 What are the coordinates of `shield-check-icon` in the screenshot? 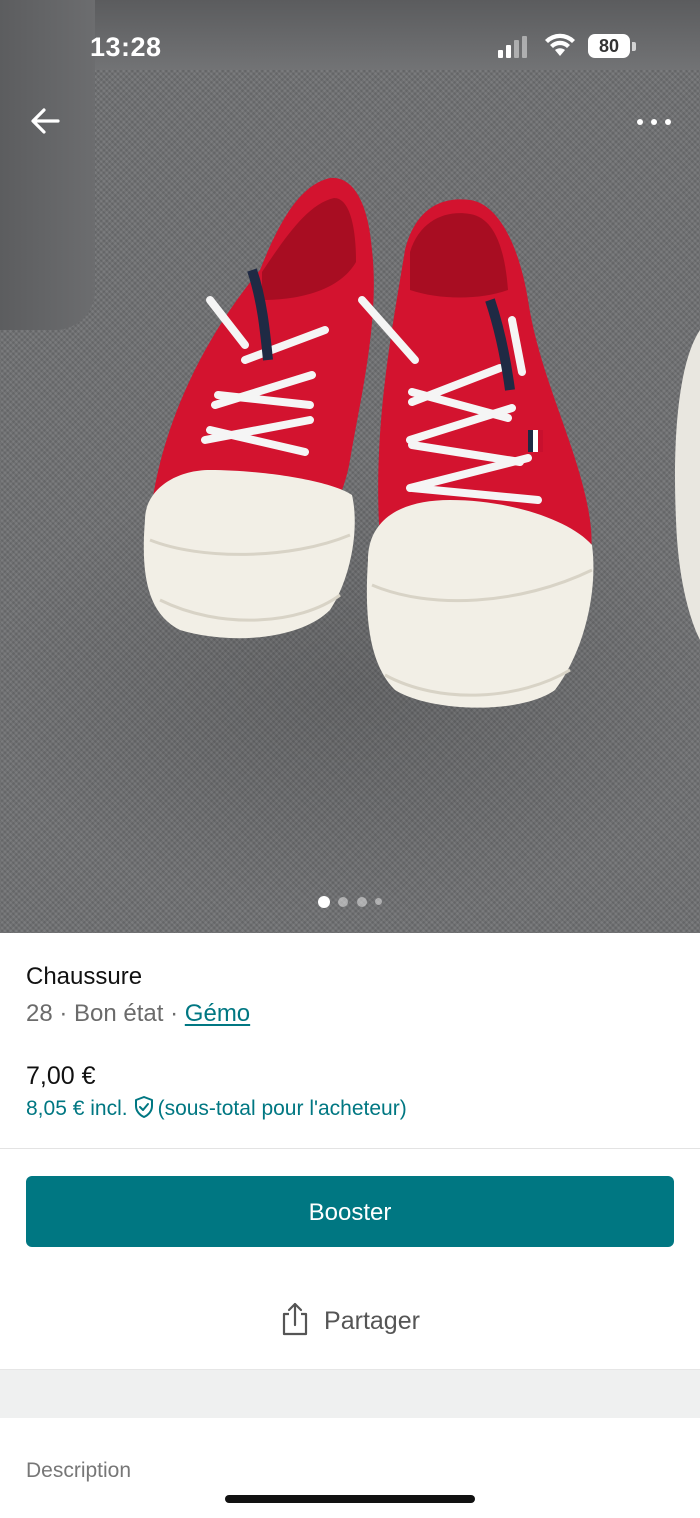 It's located at (143, 1107).